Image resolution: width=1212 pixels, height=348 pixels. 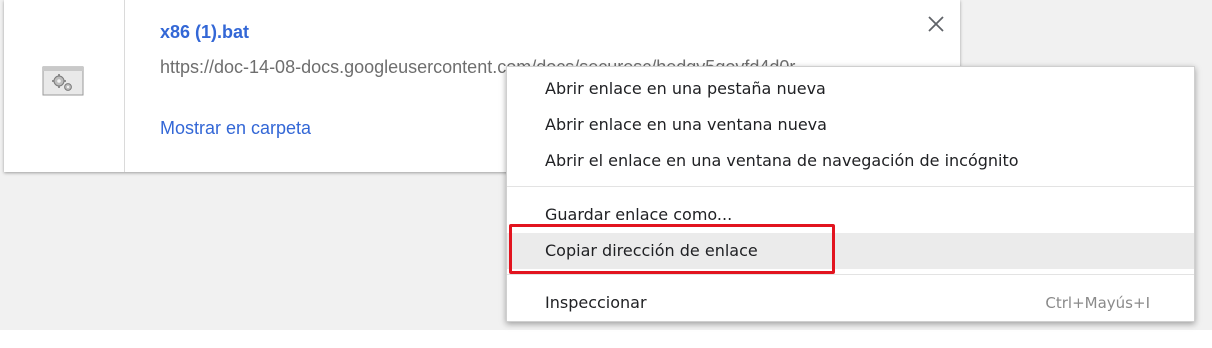 What do you see at coordinates (596, 302) in the screenshot?
I see `menu-item-label: Inspeccionar` at bounding box center [596, 302].